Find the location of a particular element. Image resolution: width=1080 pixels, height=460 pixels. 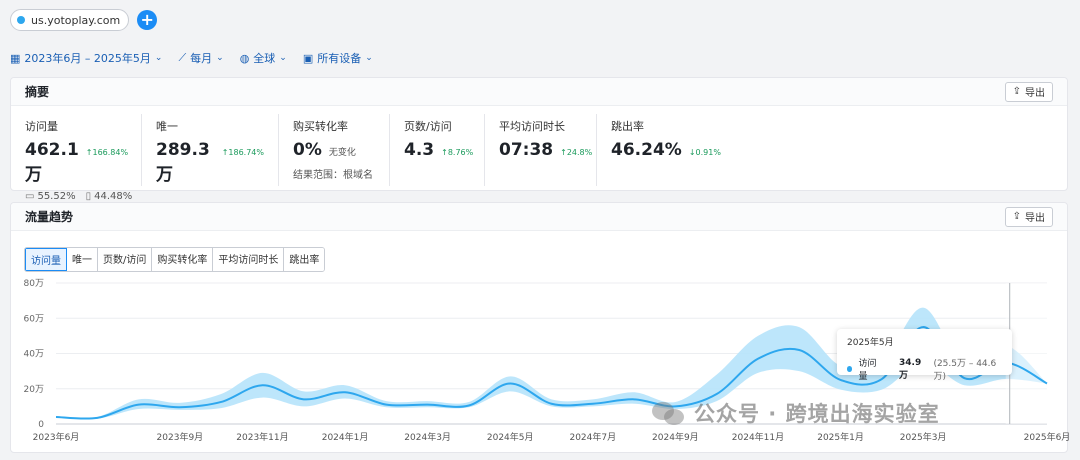

watermark-text: 公众号 · 跨境出海实验室 is located at coordinates (817, 414).